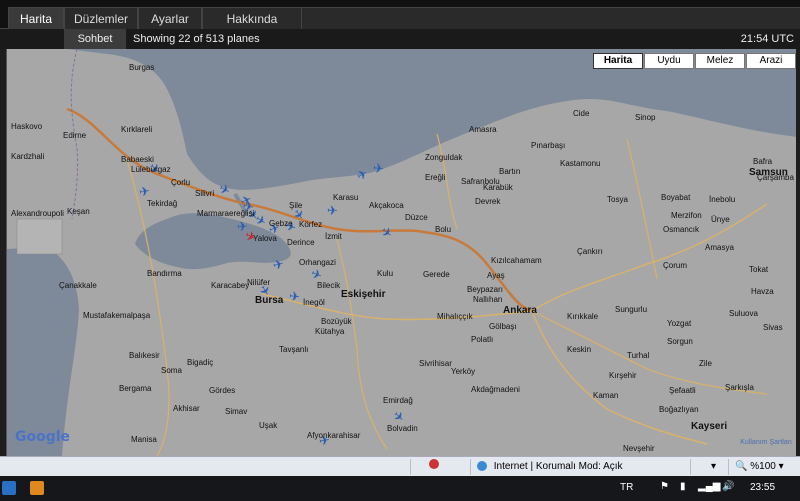  I want to click on windows-taskbar: TR ⚑ ▮ ▂▄▆ 🔊 23:55, so click(400, 488).